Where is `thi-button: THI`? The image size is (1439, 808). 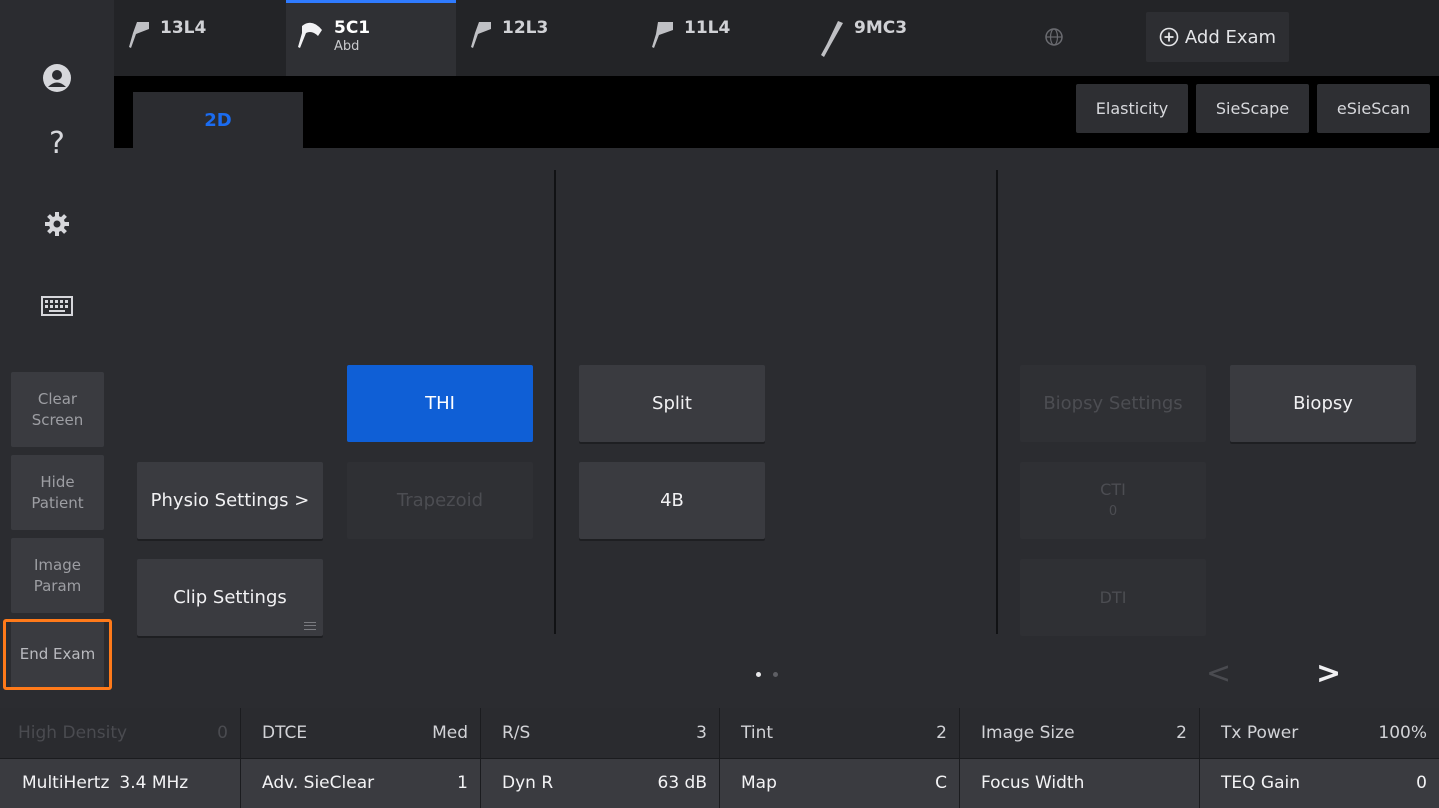 thi-button: THI is located at coordinates (440, 403).